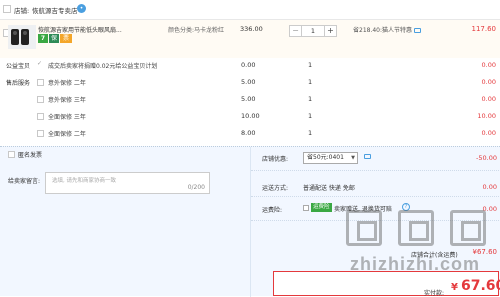  What do you see at coordinates (484, 29) in the screenshot?
I see `item-subtotal: 117.60` at bounding box center [484, 29].